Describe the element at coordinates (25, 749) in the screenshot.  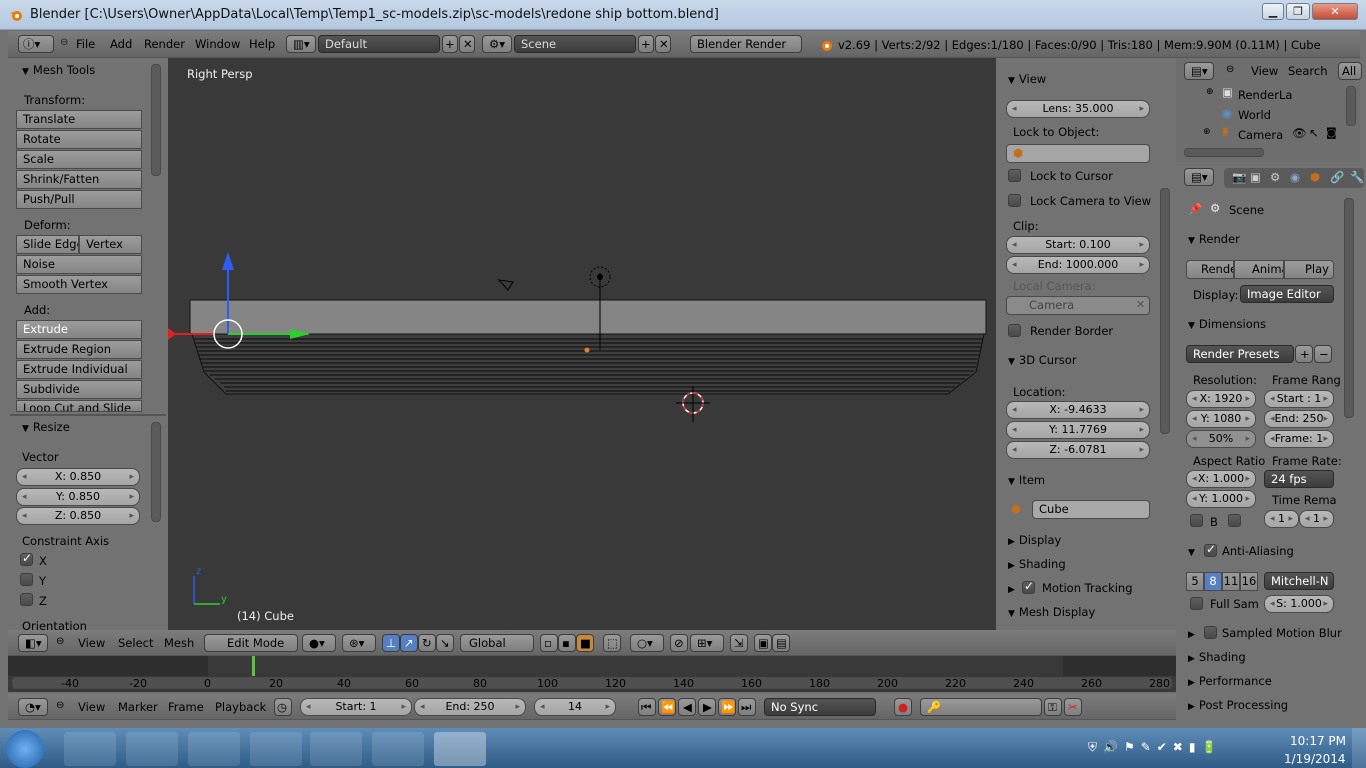
I see `start-button` at that location.